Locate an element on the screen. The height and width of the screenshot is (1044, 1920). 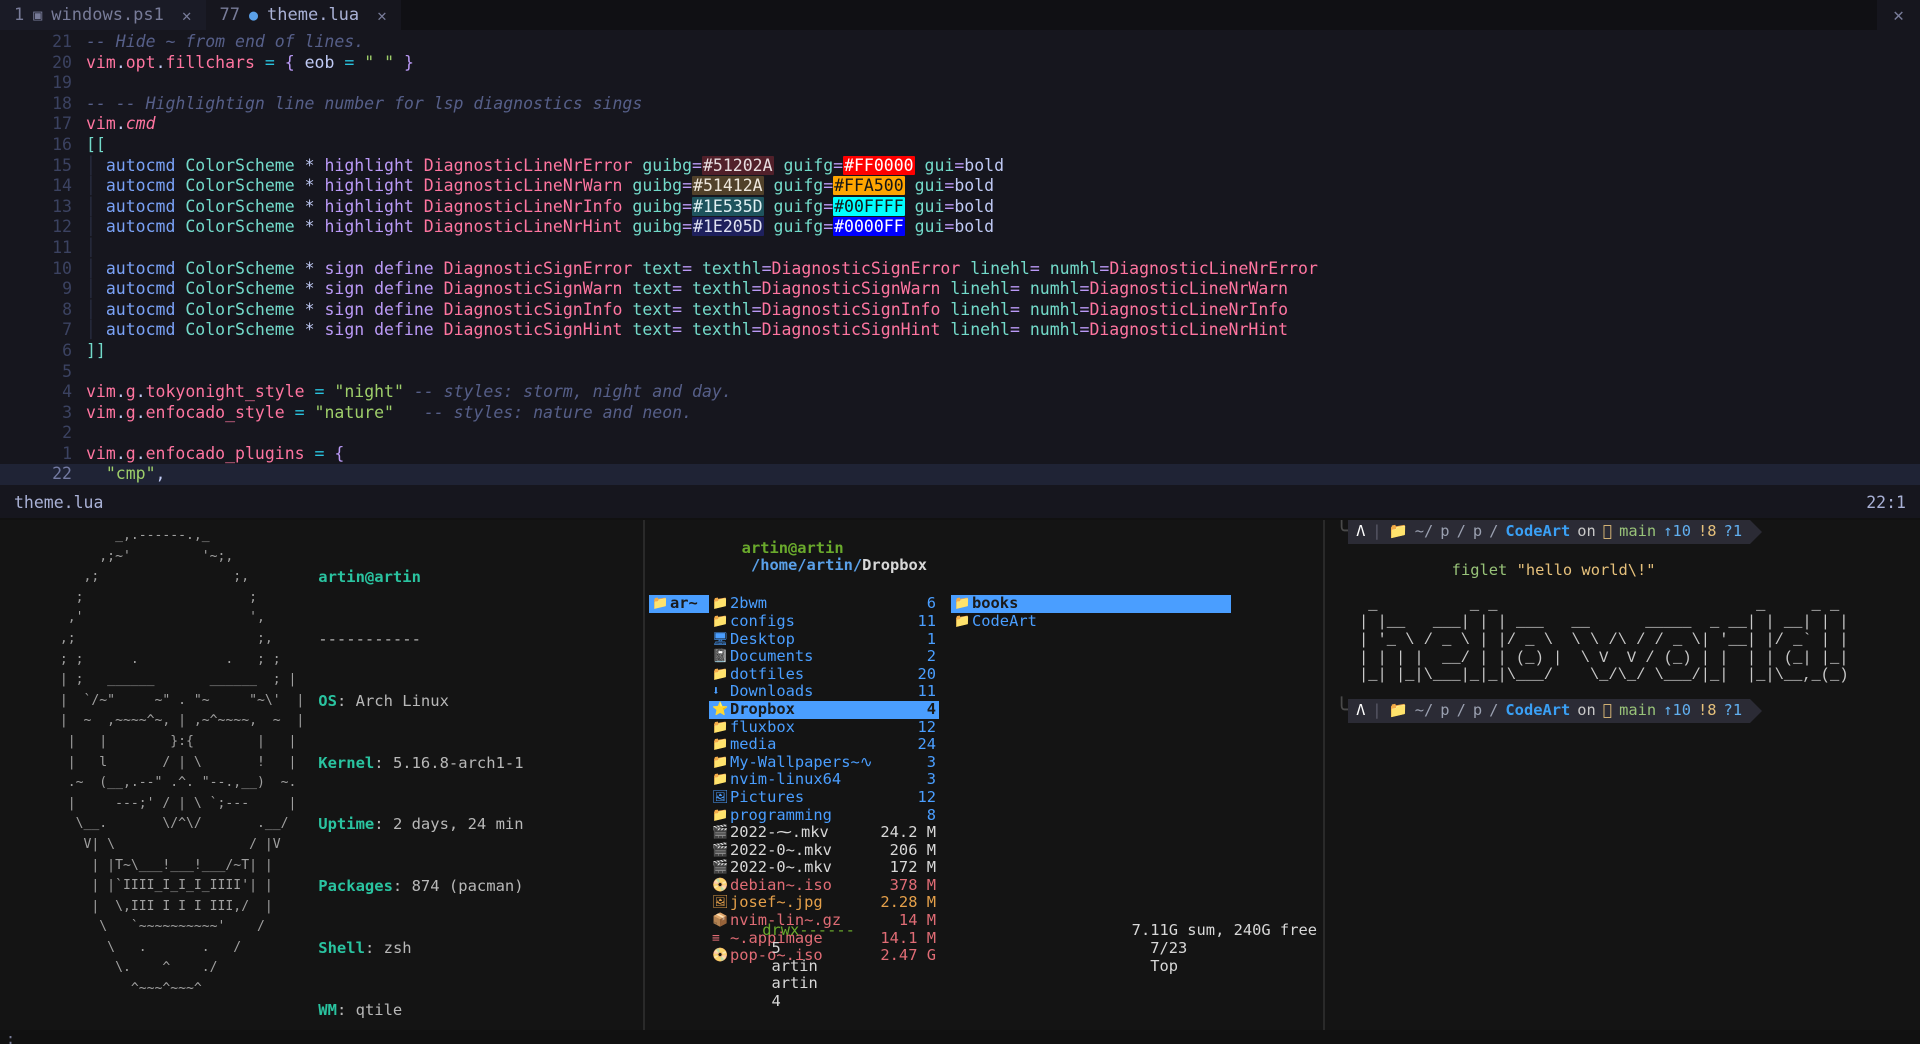
neofetch-row: Kernel: 5.16.8-arch1-1 is located at coordinates (421, 762).